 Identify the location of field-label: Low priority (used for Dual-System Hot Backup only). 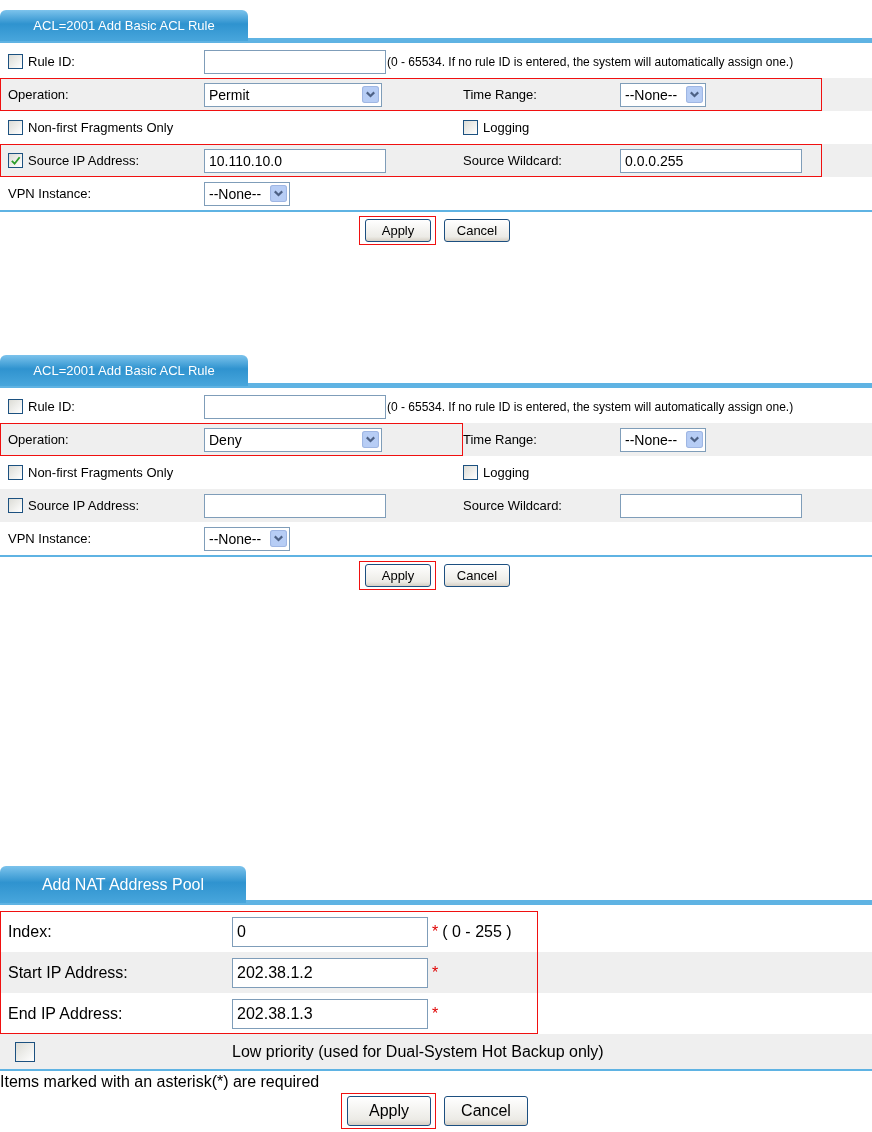
(418, 1051).